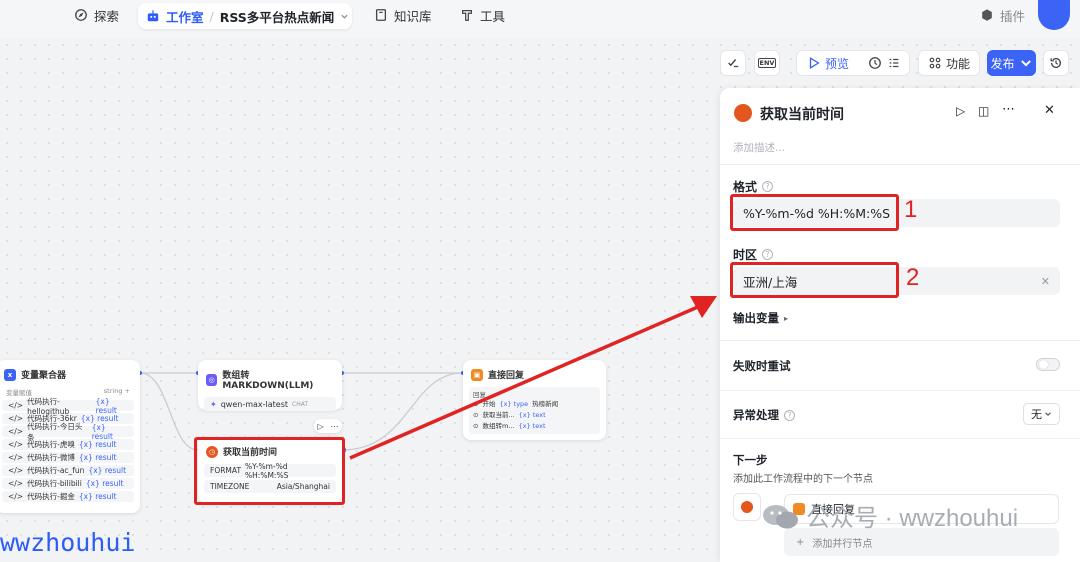 The height and width of the screenshot is (562, 1080). What do you see at coordinates (68, 496) in the screenshot?
I see `aggregator-row: </> 代码执行-掘金 {x} result` at bounding box center [68, 496].